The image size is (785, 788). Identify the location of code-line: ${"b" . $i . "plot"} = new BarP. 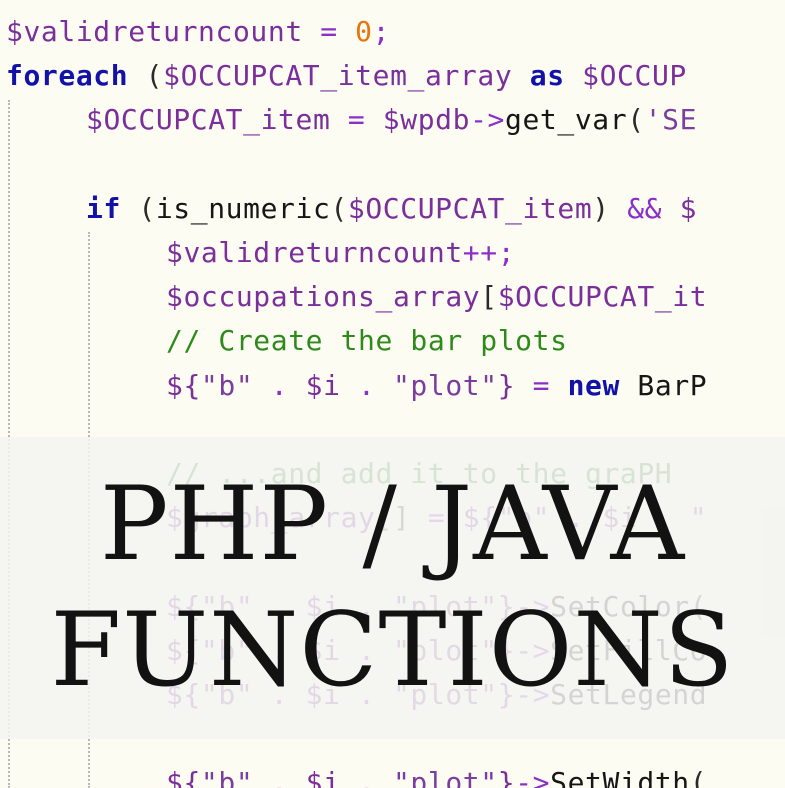
(436, 386).